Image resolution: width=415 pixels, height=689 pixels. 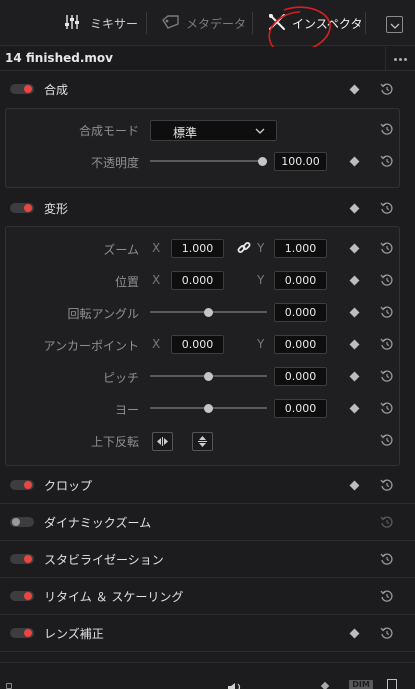 I want to click on flip-vertical-icon, so click(x=202, y=441).